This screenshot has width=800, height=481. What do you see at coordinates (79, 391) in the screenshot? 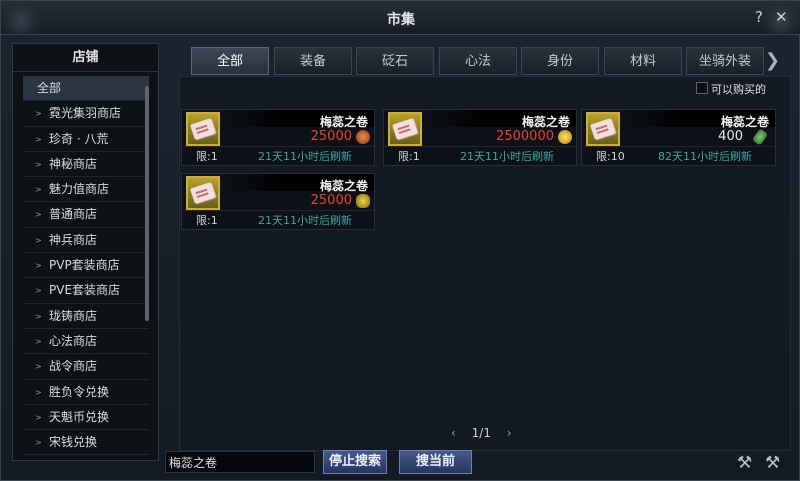
I see `shop-item-label: 胜负令兑换` at bounding box center [79, 391].